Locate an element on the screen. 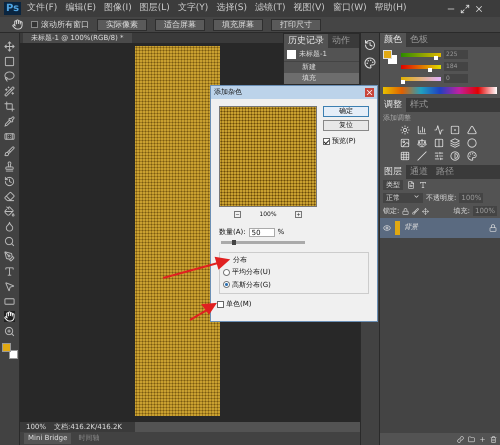 This screenshot has height=445, width=500. slash-icon is located at coordinates (421, 155).